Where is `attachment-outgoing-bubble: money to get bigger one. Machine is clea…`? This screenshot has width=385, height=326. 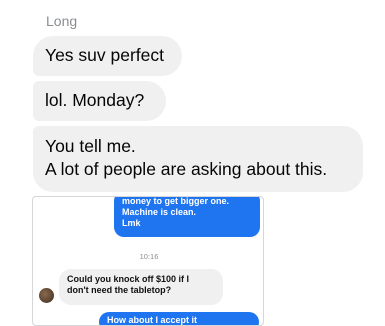 attachment-outgoing-bubble: money to get bigger one. Machine is clea… is located at coordinates (187, 216).